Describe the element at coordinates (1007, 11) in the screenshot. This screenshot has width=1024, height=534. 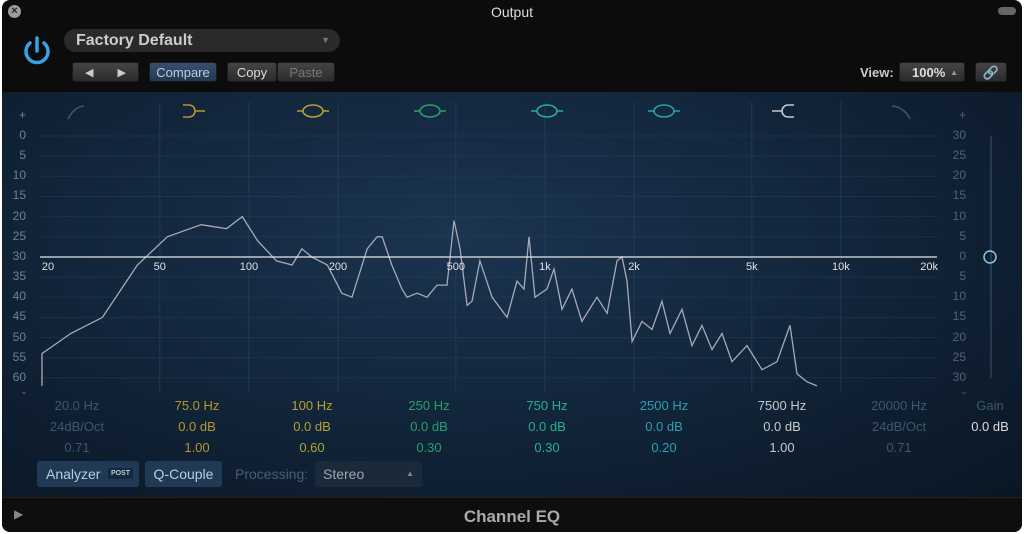
I see `window-resize-button` at that location.